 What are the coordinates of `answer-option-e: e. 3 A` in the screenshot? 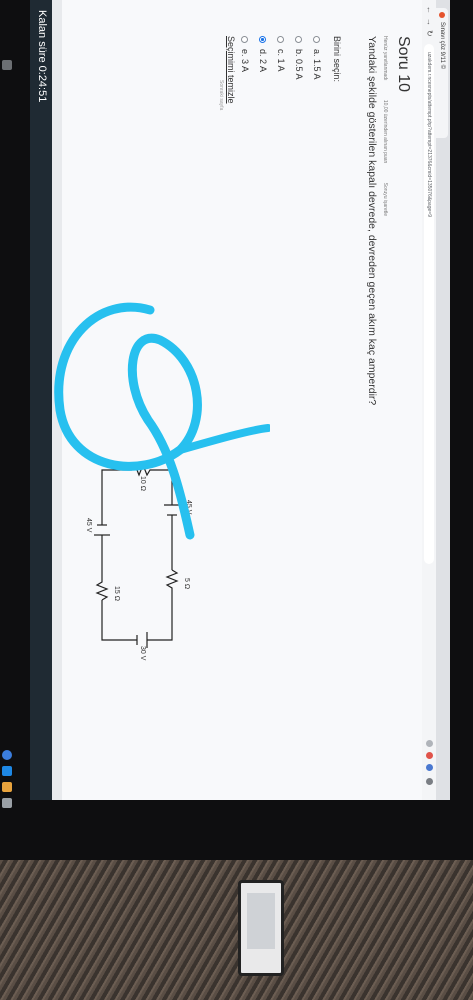 It's located at (245, 54).